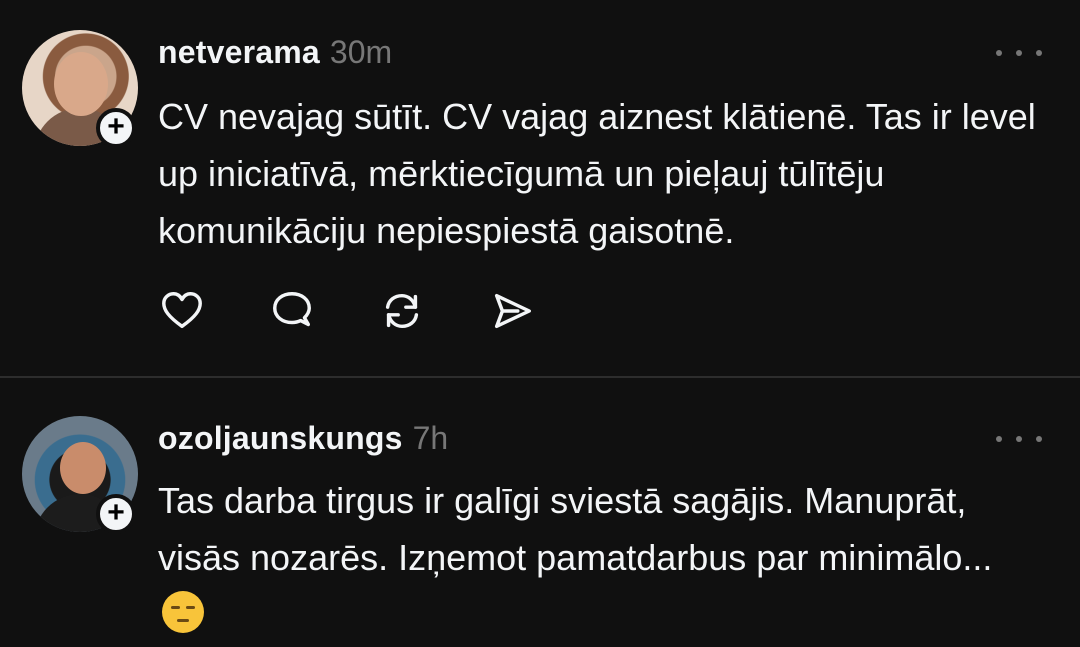 This screenshot has width=1080, height=647. Describe the element at coordinates (430, 438) in the screenshot. I see `post-time: 7h` at that location.